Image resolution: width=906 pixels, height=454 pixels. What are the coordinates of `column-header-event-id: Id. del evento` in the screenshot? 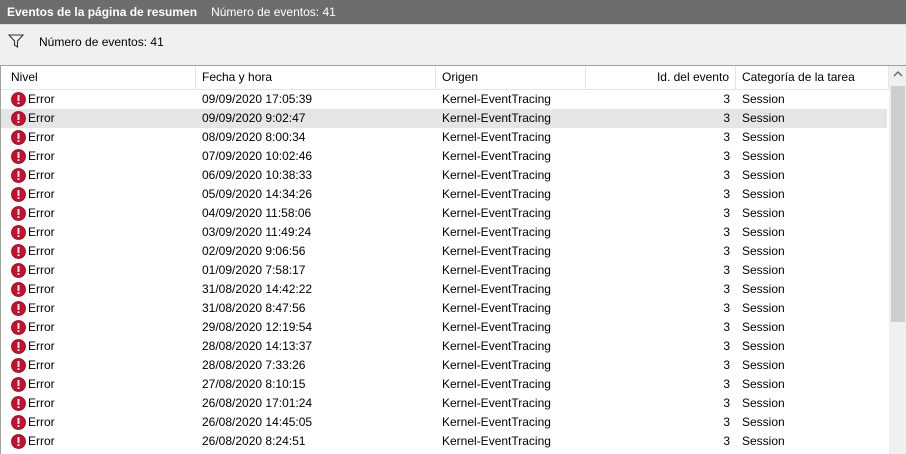 It's located at (661, 78).